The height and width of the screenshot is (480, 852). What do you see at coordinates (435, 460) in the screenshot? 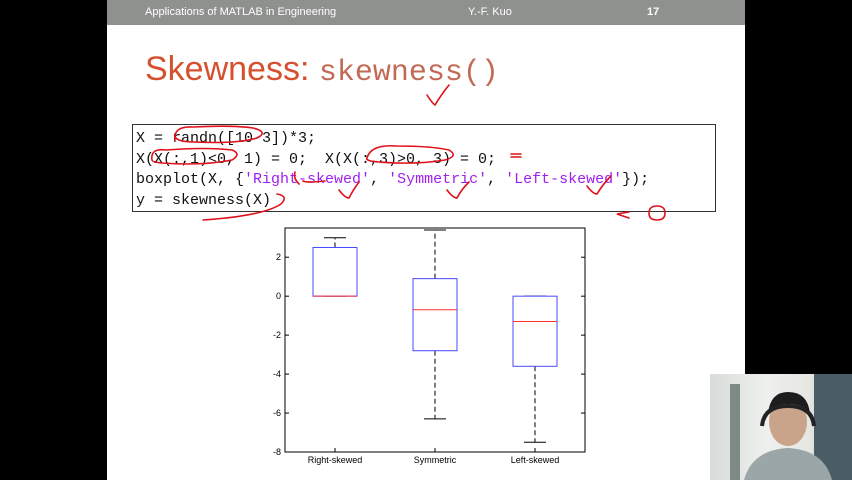
I see `x-tick-label: Symmetric` at bounding box center [435, 460].